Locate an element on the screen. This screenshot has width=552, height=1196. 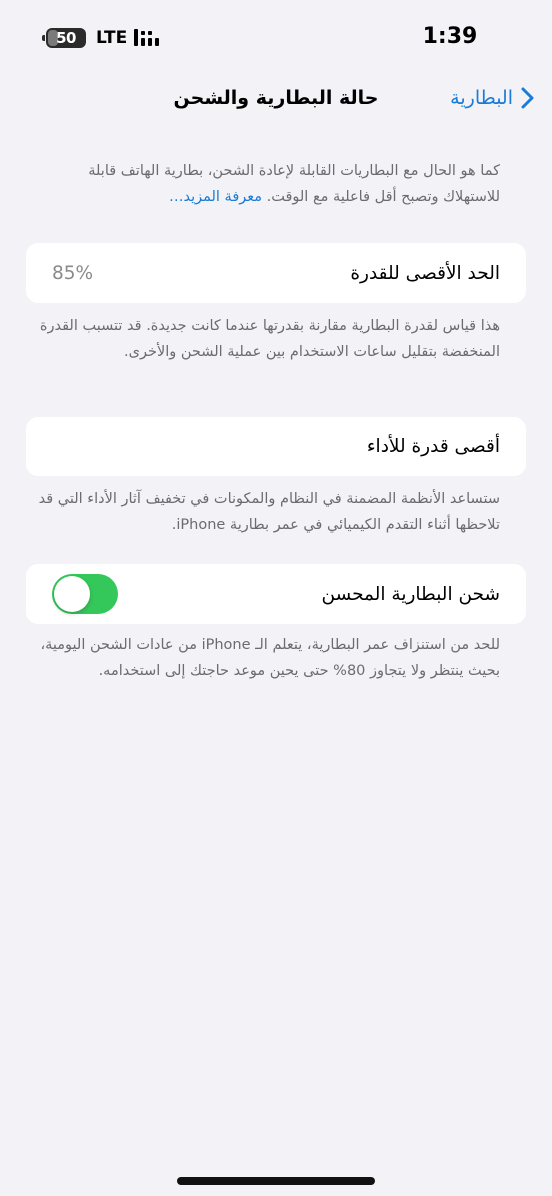
page-title: حالة البطارية والشحن is located at coordinates (276, 98).